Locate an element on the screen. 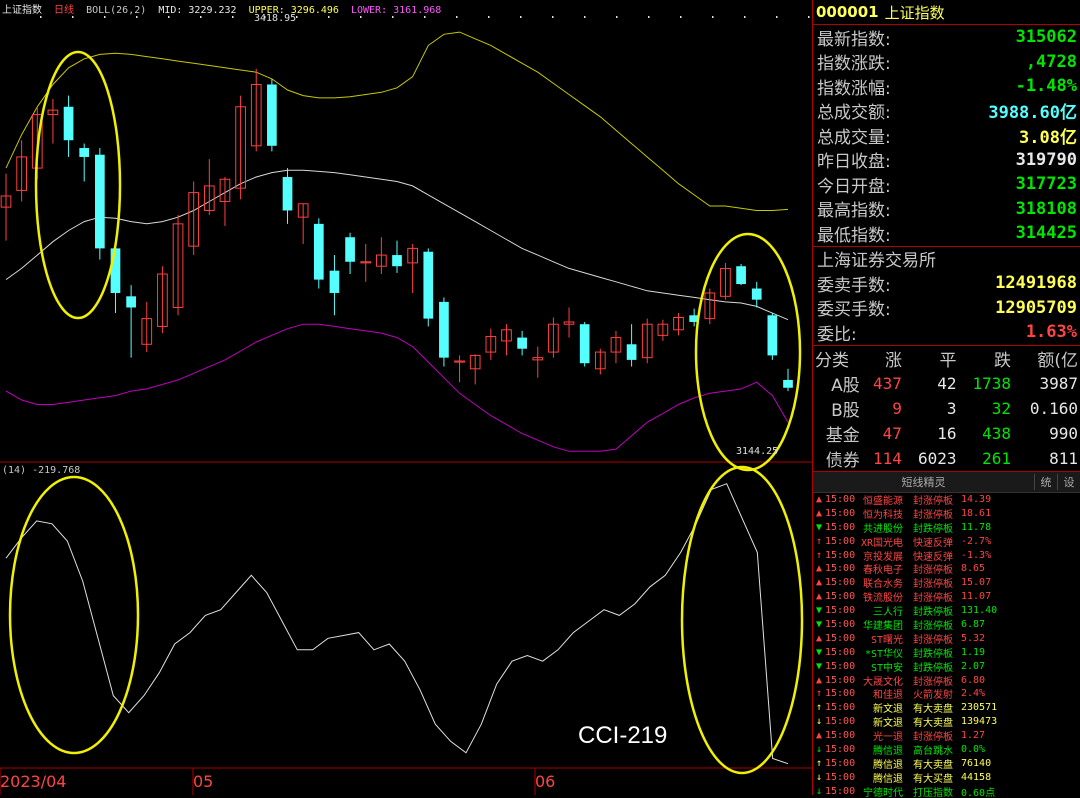 Image resolution: width=1080 pixels, height=798 pixels. sprite-item: ▼15:00三人行封跌停板131.40 is located at coordinates (946, 611).